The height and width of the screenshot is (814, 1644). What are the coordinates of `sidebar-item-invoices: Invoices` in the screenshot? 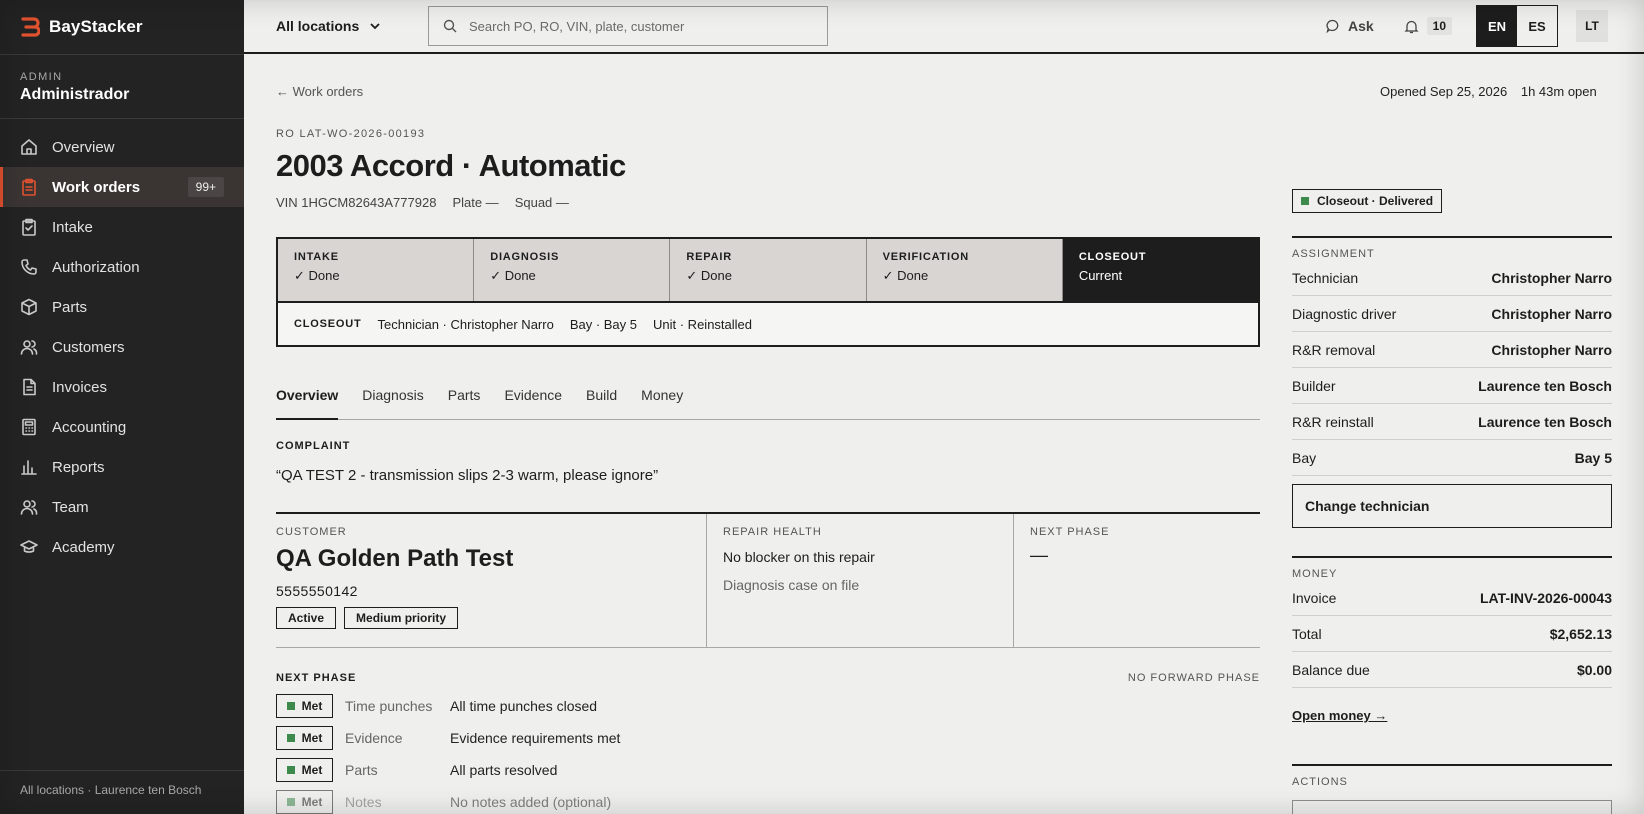 It's located at (122, 387).